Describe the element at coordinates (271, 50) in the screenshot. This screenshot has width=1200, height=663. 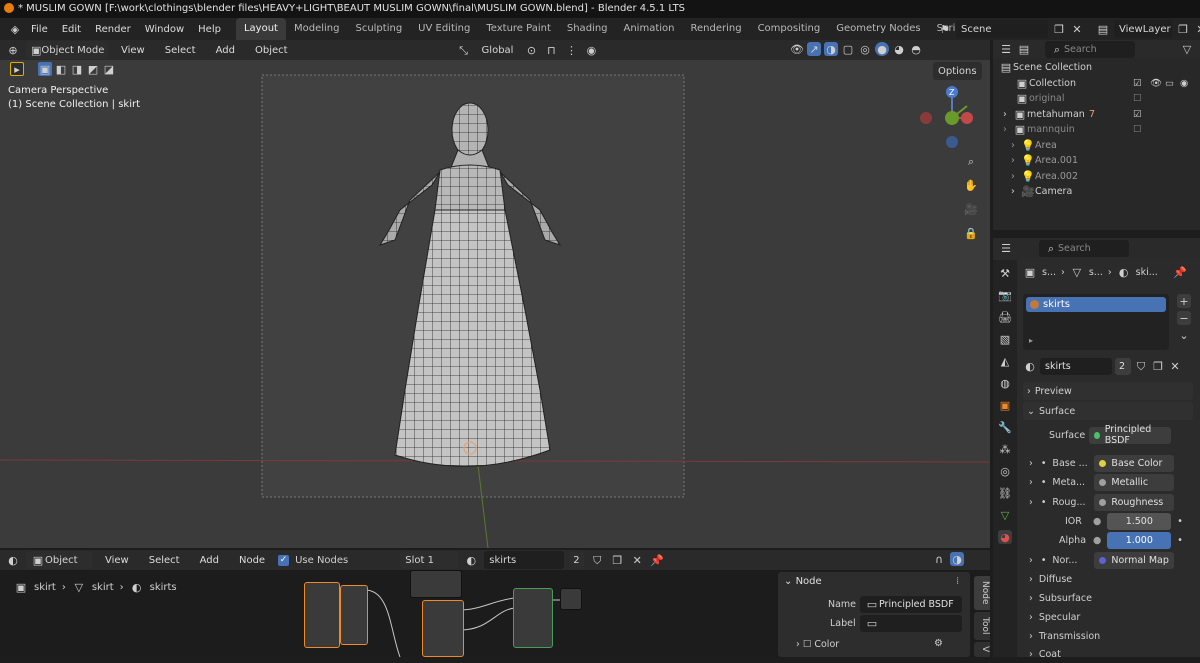
I see `viewport-menu-object: Object` at that location.